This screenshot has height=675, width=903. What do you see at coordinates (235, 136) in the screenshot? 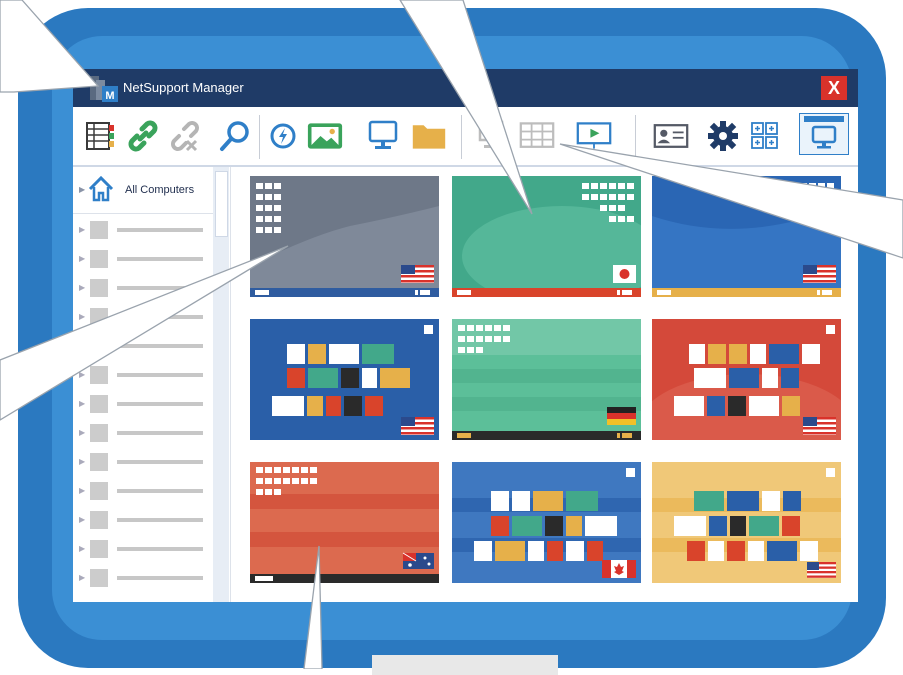
I see `search-icon` at bounding box center [235, 136].